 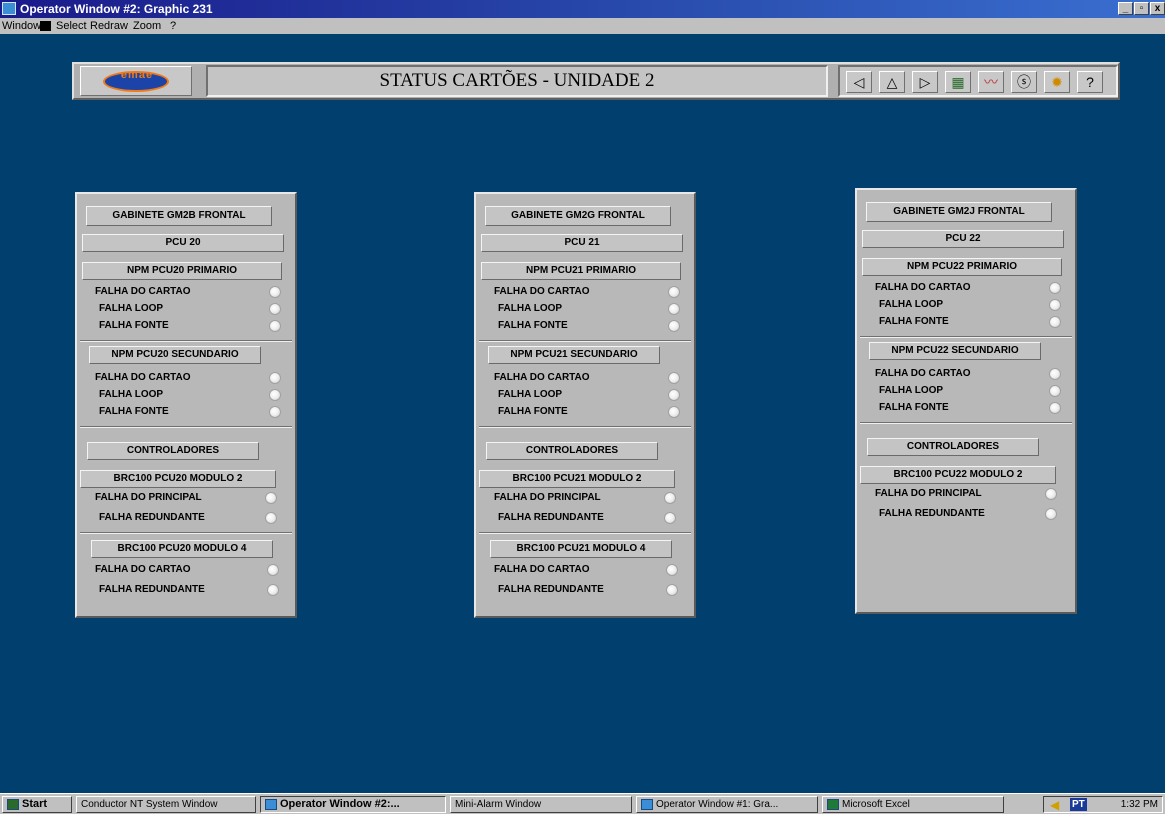 I want to click on left-arrow-icon: ◁, so click(x=859, y=82).